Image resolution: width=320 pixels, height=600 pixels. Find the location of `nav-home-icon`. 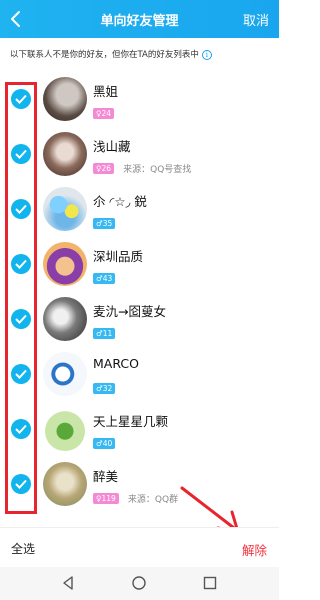

nav-home-icon is located at coordinates (139, 583).